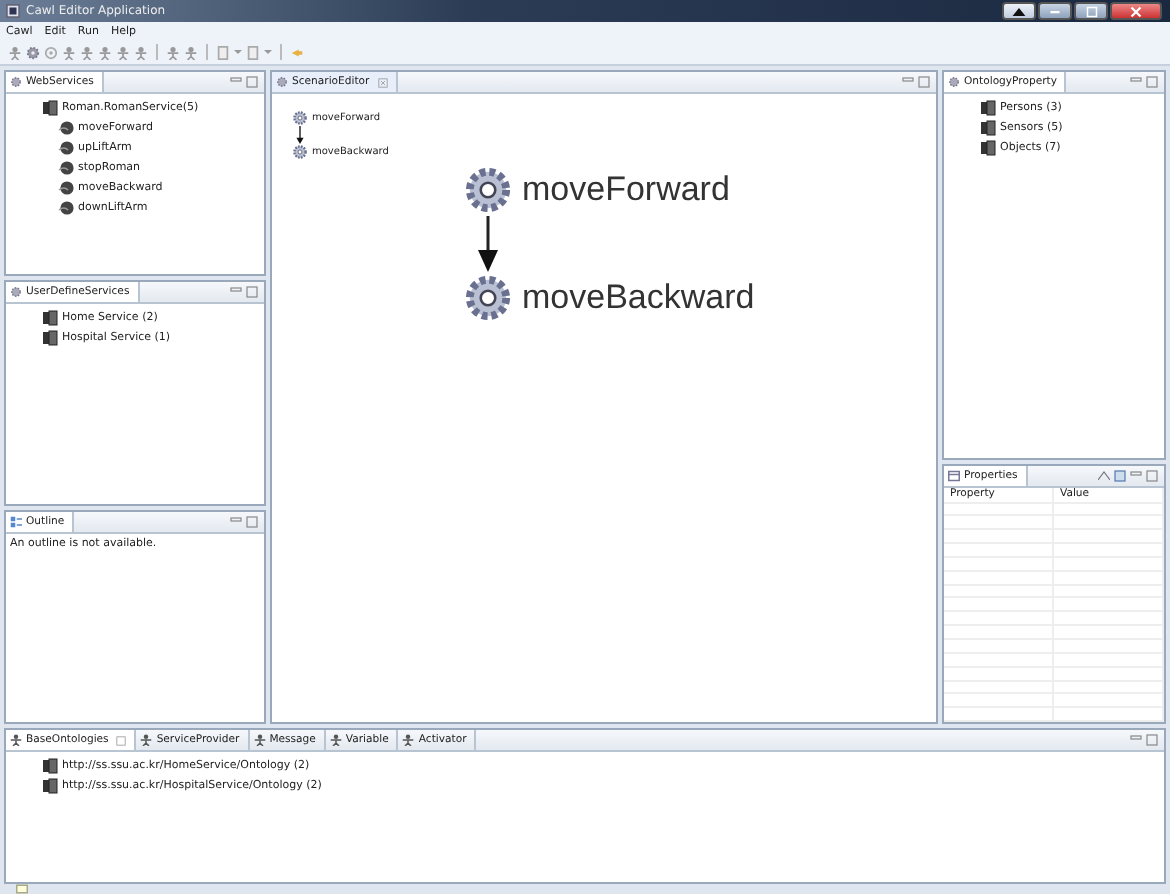  I want to click on toolbar-icon, so click(1104, 476).